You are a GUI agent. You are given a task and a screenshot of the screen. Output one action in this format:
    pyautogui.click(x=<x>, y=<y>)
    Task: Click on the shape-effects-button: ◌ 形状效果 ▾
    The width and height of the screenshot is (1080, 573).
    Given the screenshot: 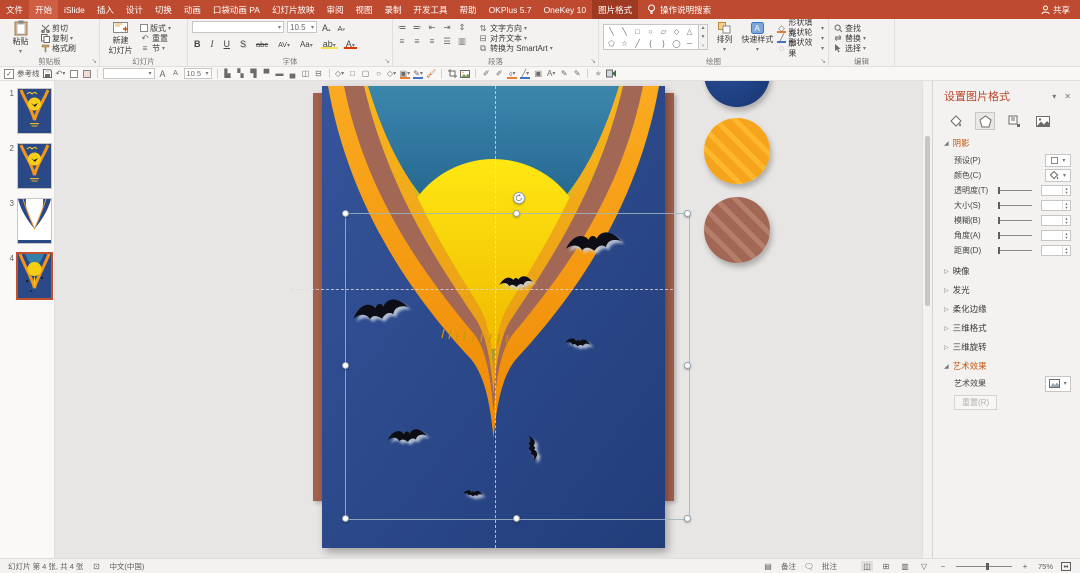 What is the action you would take?
    pyautogui.click(x=800, y=48)
    